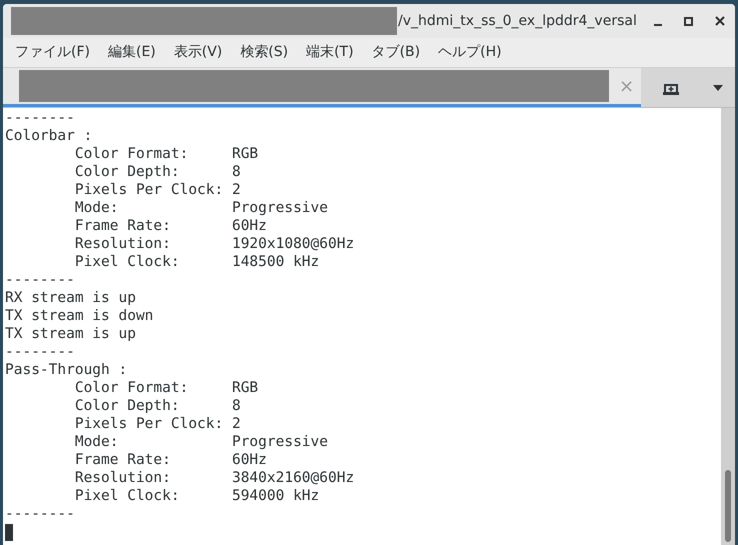  Describe the element at coordinates (66, 370) in the screenshot. I see `terminal-line: Pass-Through :` at that location.